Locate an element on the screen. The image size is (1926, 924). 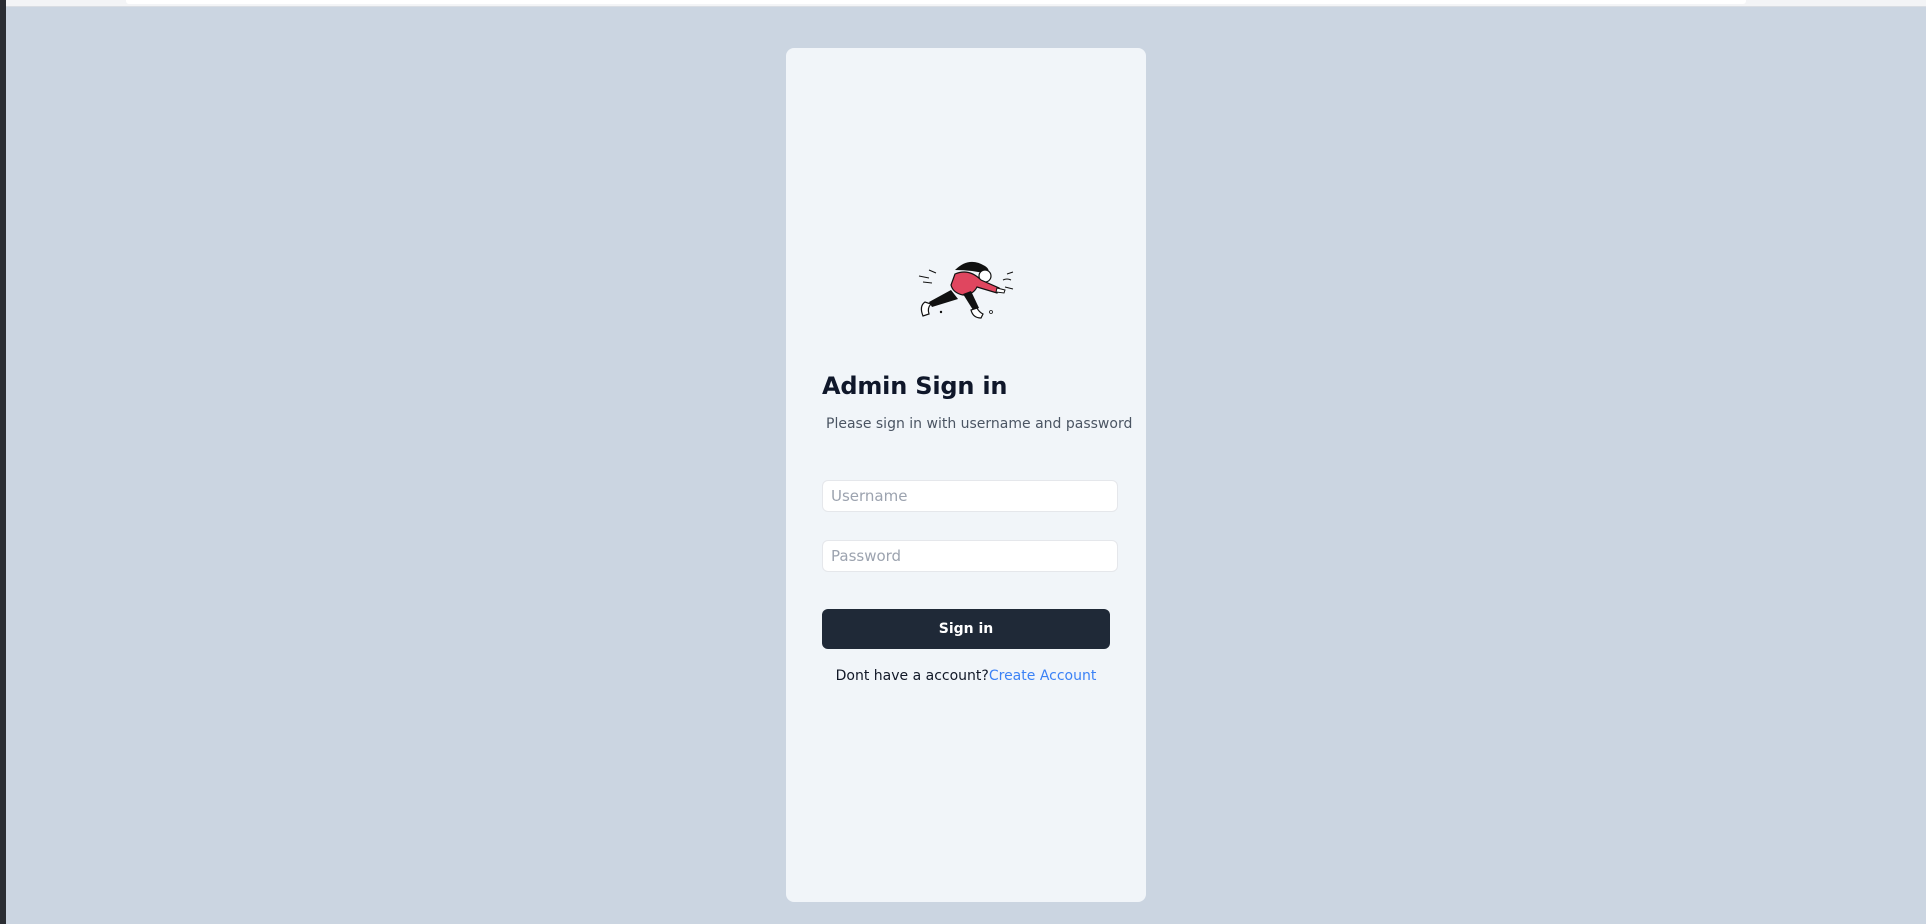
username-input is located at coordinates (970, 496).